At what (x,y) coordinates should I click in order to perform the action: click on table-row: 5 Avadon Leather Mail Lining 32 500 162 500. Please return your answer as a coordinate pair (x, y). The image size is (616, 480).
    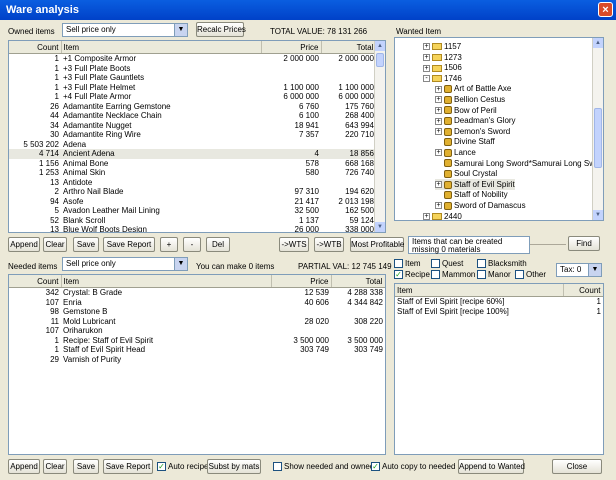
    Looking at the image, I should click on (192, 211).